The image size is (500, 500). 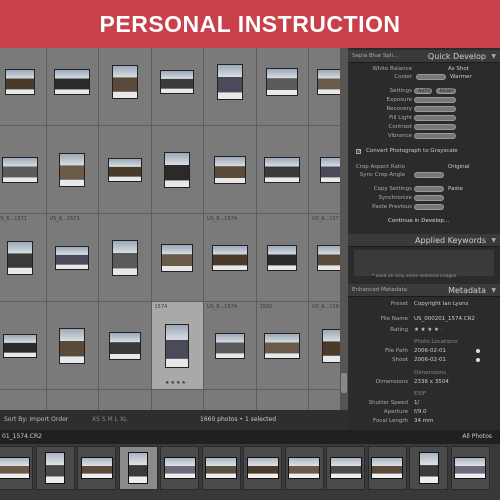 I want to click on copy-settings-button, so click(x=429, y=189).